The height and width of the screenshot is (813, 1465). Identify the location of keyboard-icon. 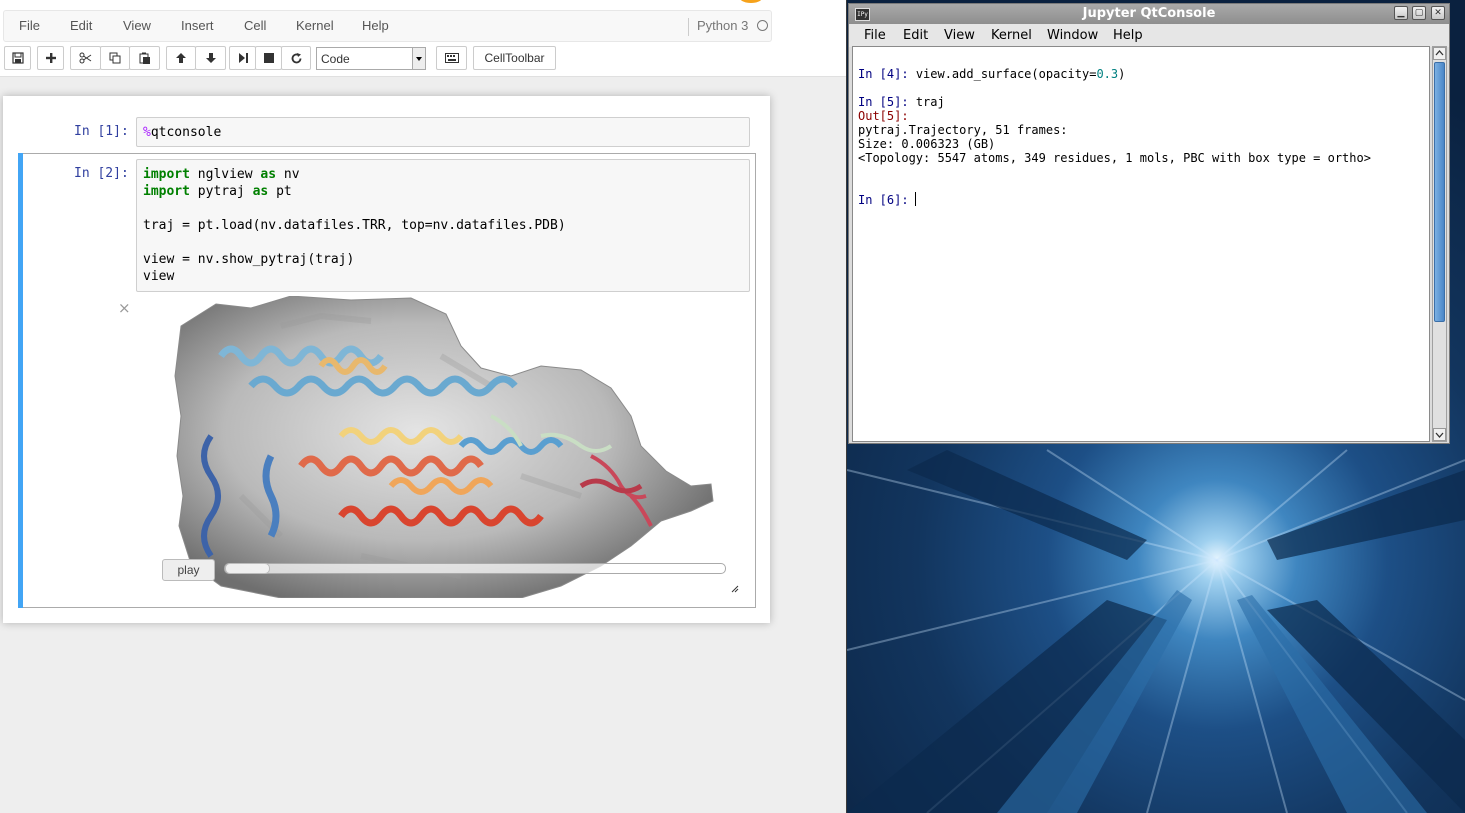
(451, 58).